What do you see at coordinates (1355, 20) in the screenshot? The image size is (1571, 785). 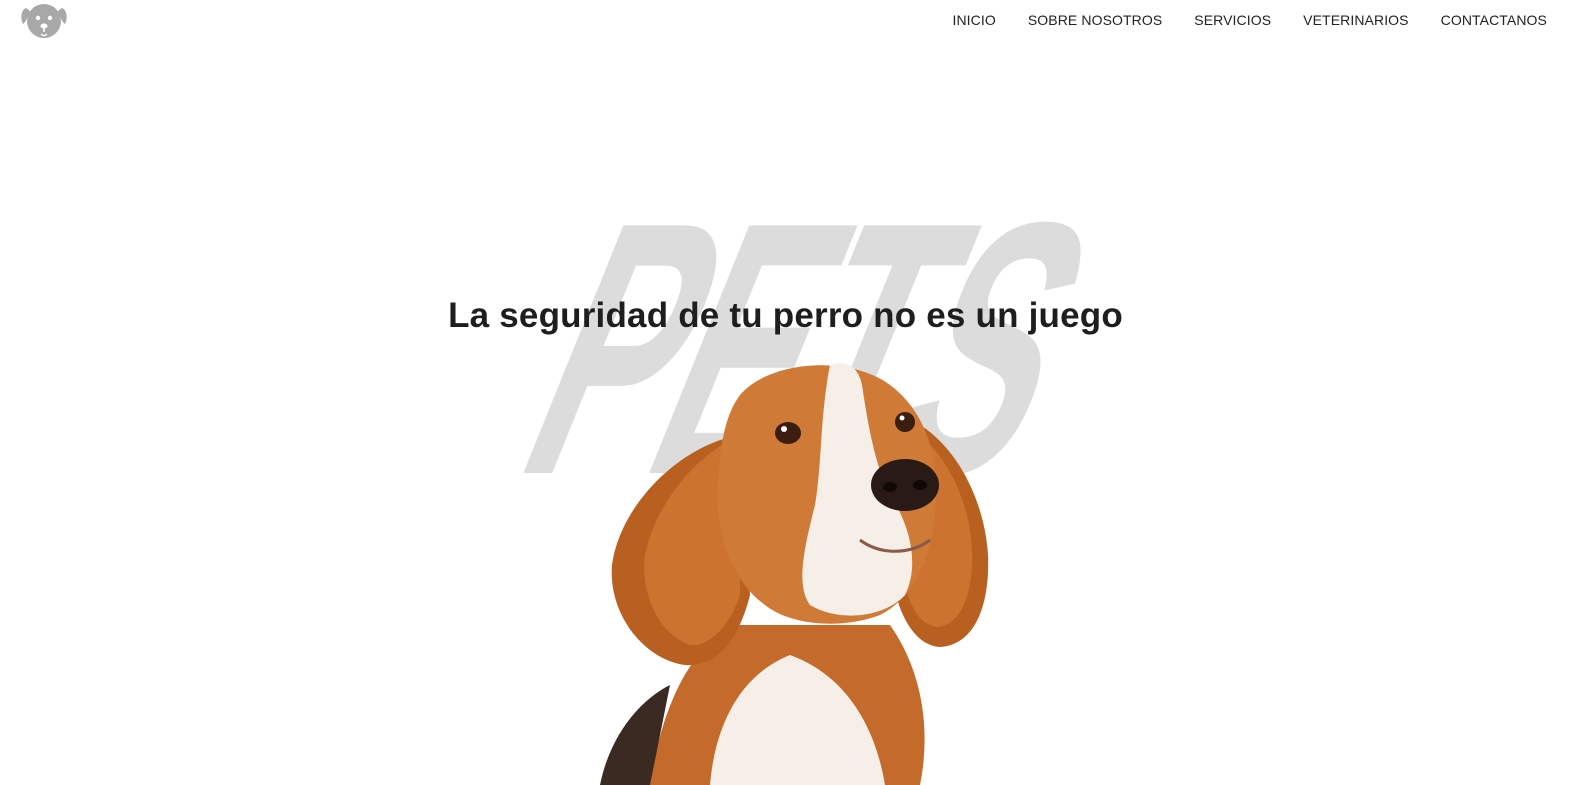 I see `nav-veterinarios: VETERINARIOS` at bounding box center [1355, 20].